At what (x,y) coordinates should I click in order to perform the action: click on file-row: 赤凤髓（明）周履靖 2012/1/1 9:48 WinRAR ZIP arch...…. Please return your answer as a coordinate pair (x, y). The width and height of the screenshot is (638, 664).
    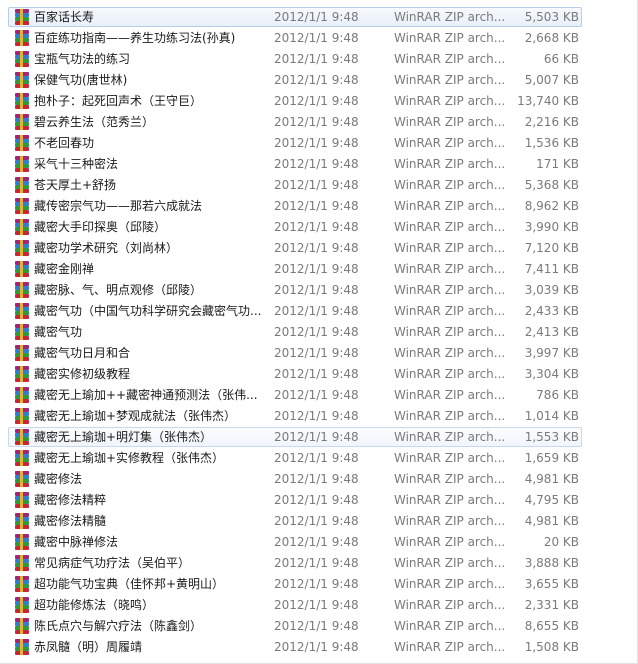
    Looking at the image, I should click on (295, 647).